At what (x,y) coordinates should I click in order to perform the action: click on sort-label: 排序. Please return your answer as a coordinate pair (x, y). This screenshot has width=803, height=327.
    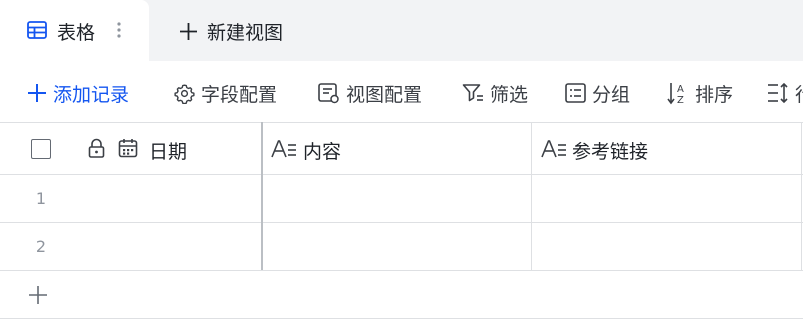
    Looking at the image, I should click on (714, 94).